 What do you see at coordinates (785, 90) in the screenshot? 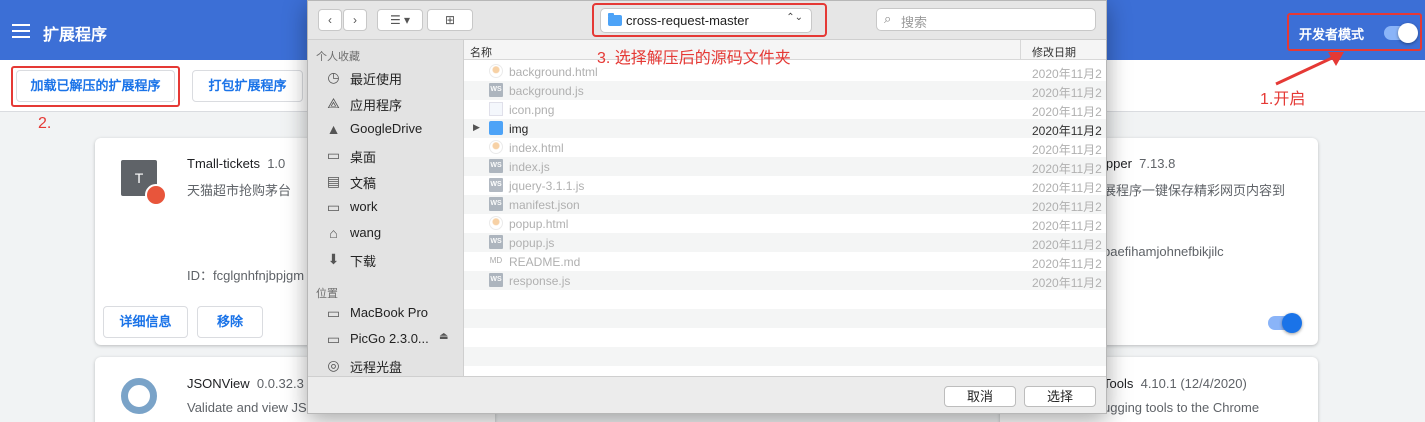
I see `file-row: WS background.js 2020年11月2` at bounding box center [785, 90].